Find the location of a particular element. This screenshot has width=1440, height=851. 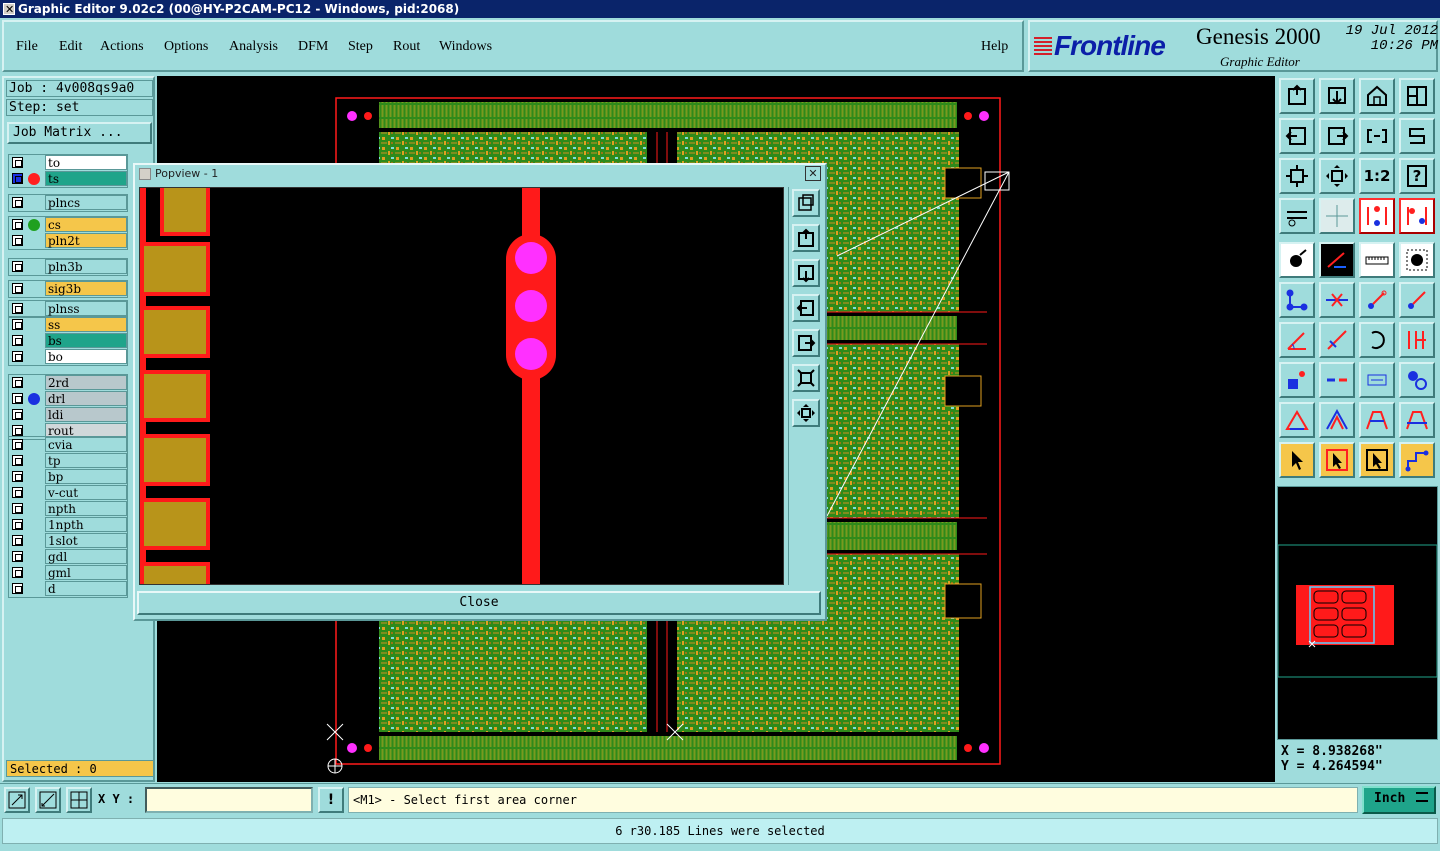

pv-zoom-in-icon is located at coordinates (806, 203).